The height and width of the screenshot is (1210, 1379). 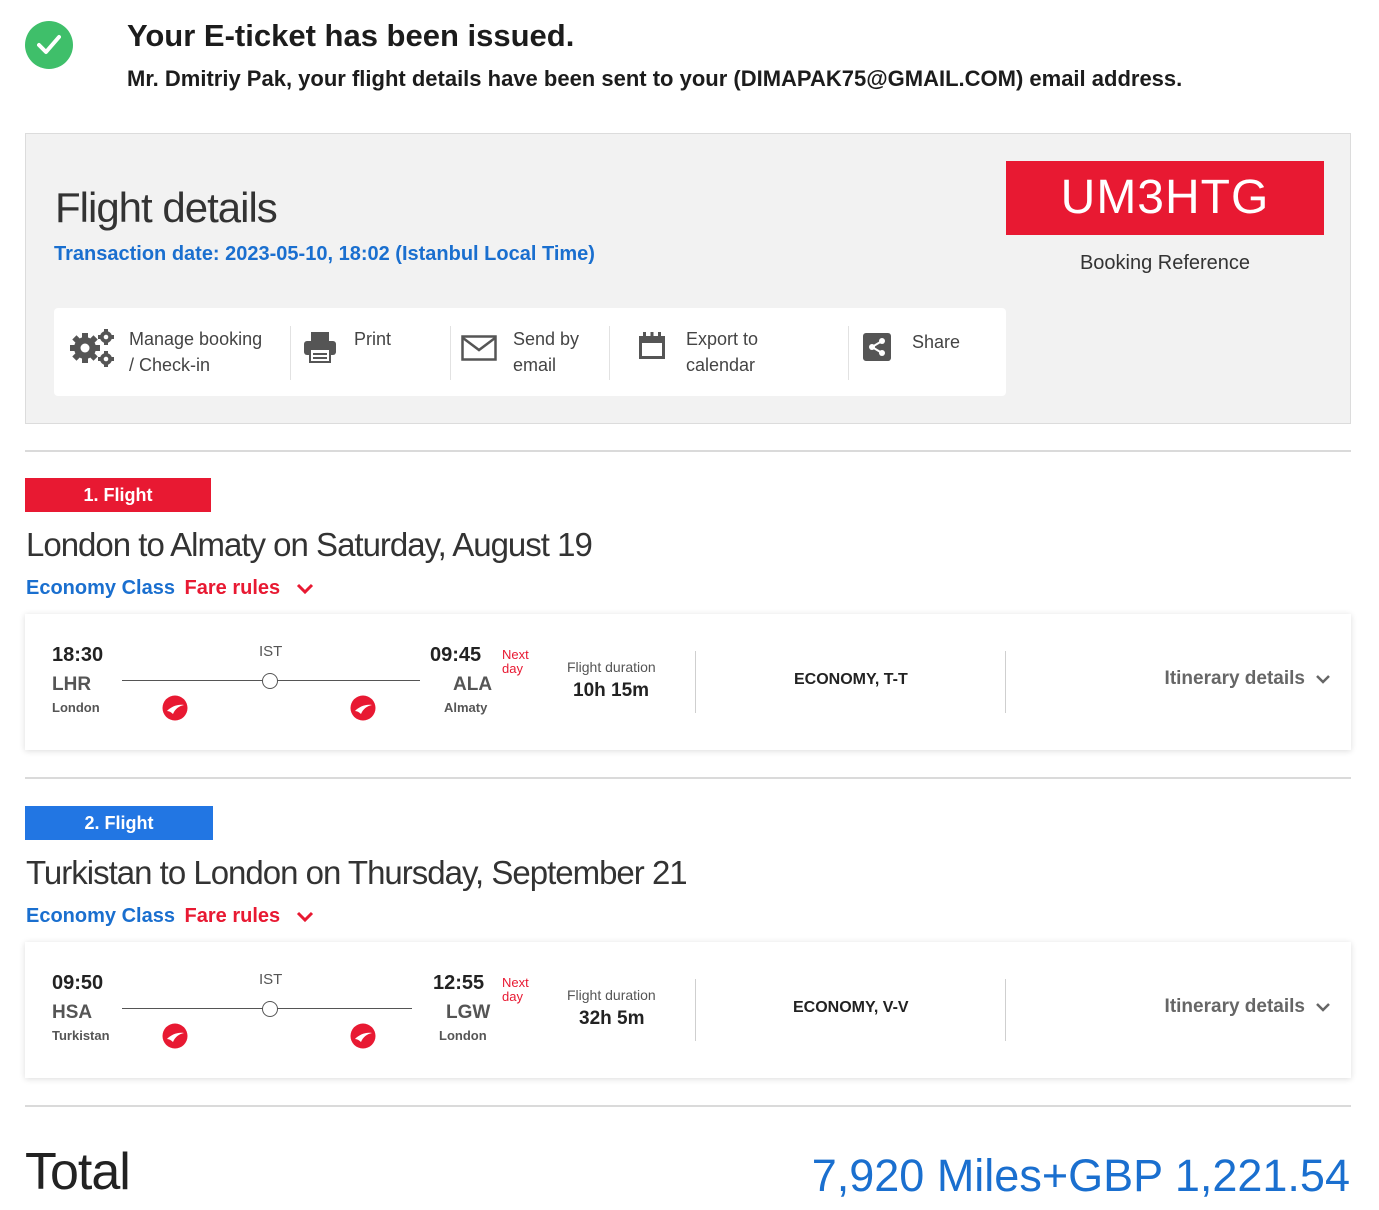 I want to click on manage-booking-button: Manage booking / Check-in, so click(x=172, y=352).